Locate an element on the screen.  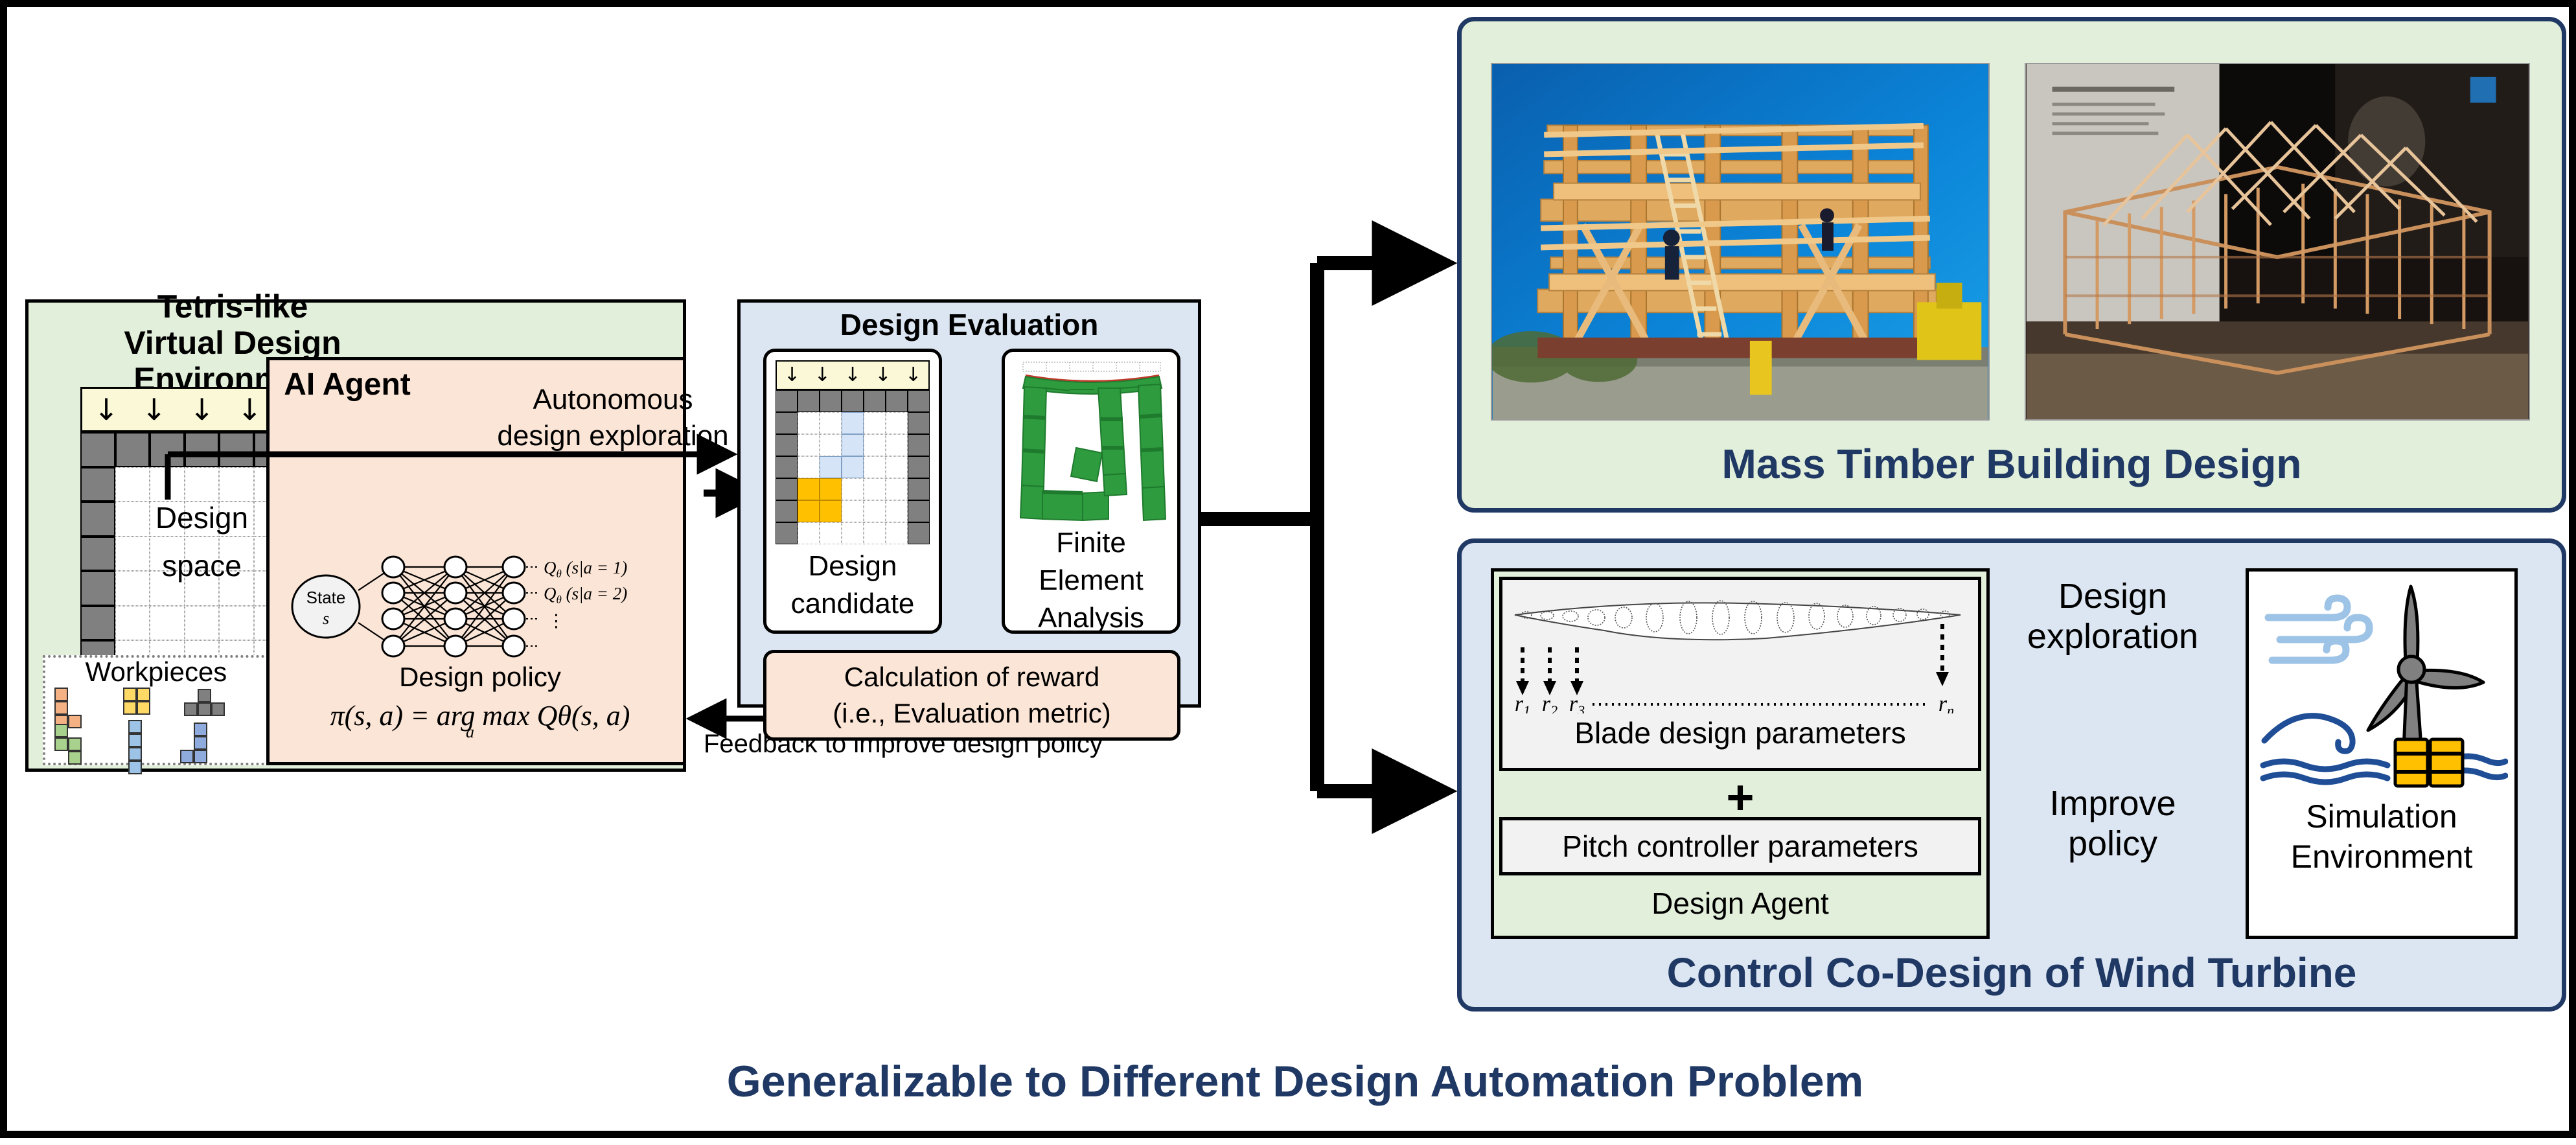
blade-parameters-label: Blade design parameters is located at coordinates (1740, 733).